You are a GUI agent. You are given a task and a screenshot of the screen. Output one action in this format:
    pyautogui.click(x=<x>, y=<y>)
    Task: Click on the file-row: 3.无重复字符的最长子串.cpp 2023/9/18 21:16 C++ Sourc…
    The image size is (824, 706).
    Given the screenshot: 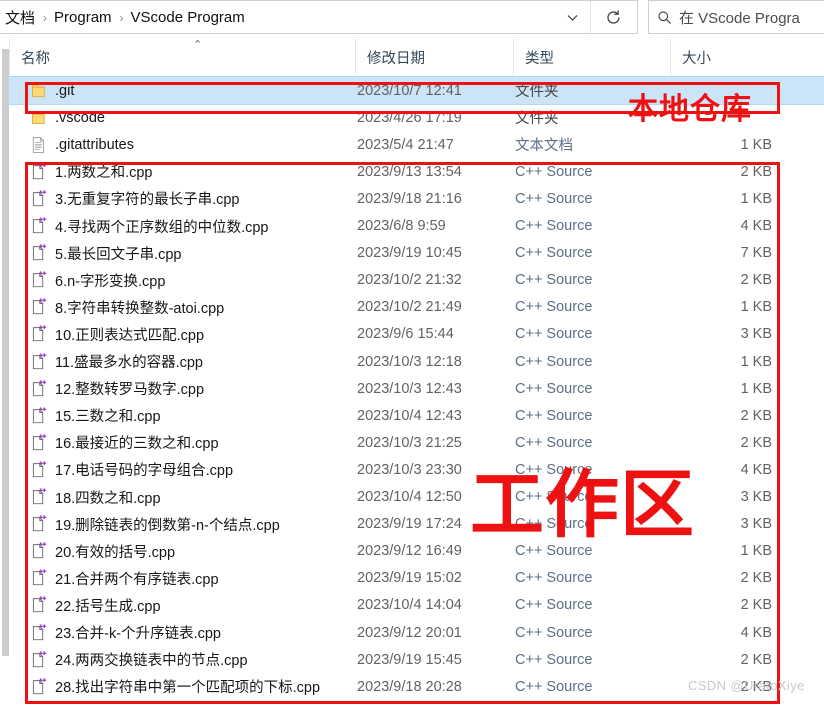 What is the action you would take?
    pyautogui.click(x=416, y=198)
    